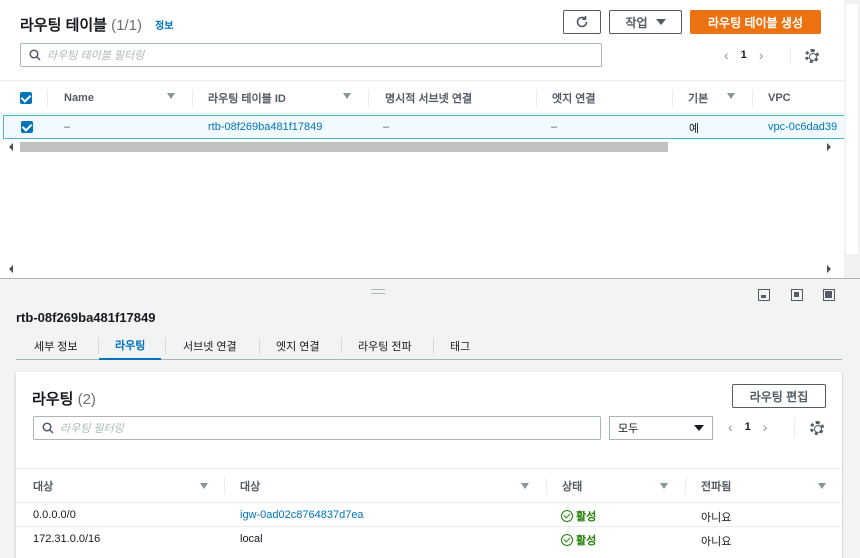 This screenshot has width=860, height=558. What do you see at coordinates (430, 278) in the screenshot?
I see `split-divider` at bounding box center [430, 278].